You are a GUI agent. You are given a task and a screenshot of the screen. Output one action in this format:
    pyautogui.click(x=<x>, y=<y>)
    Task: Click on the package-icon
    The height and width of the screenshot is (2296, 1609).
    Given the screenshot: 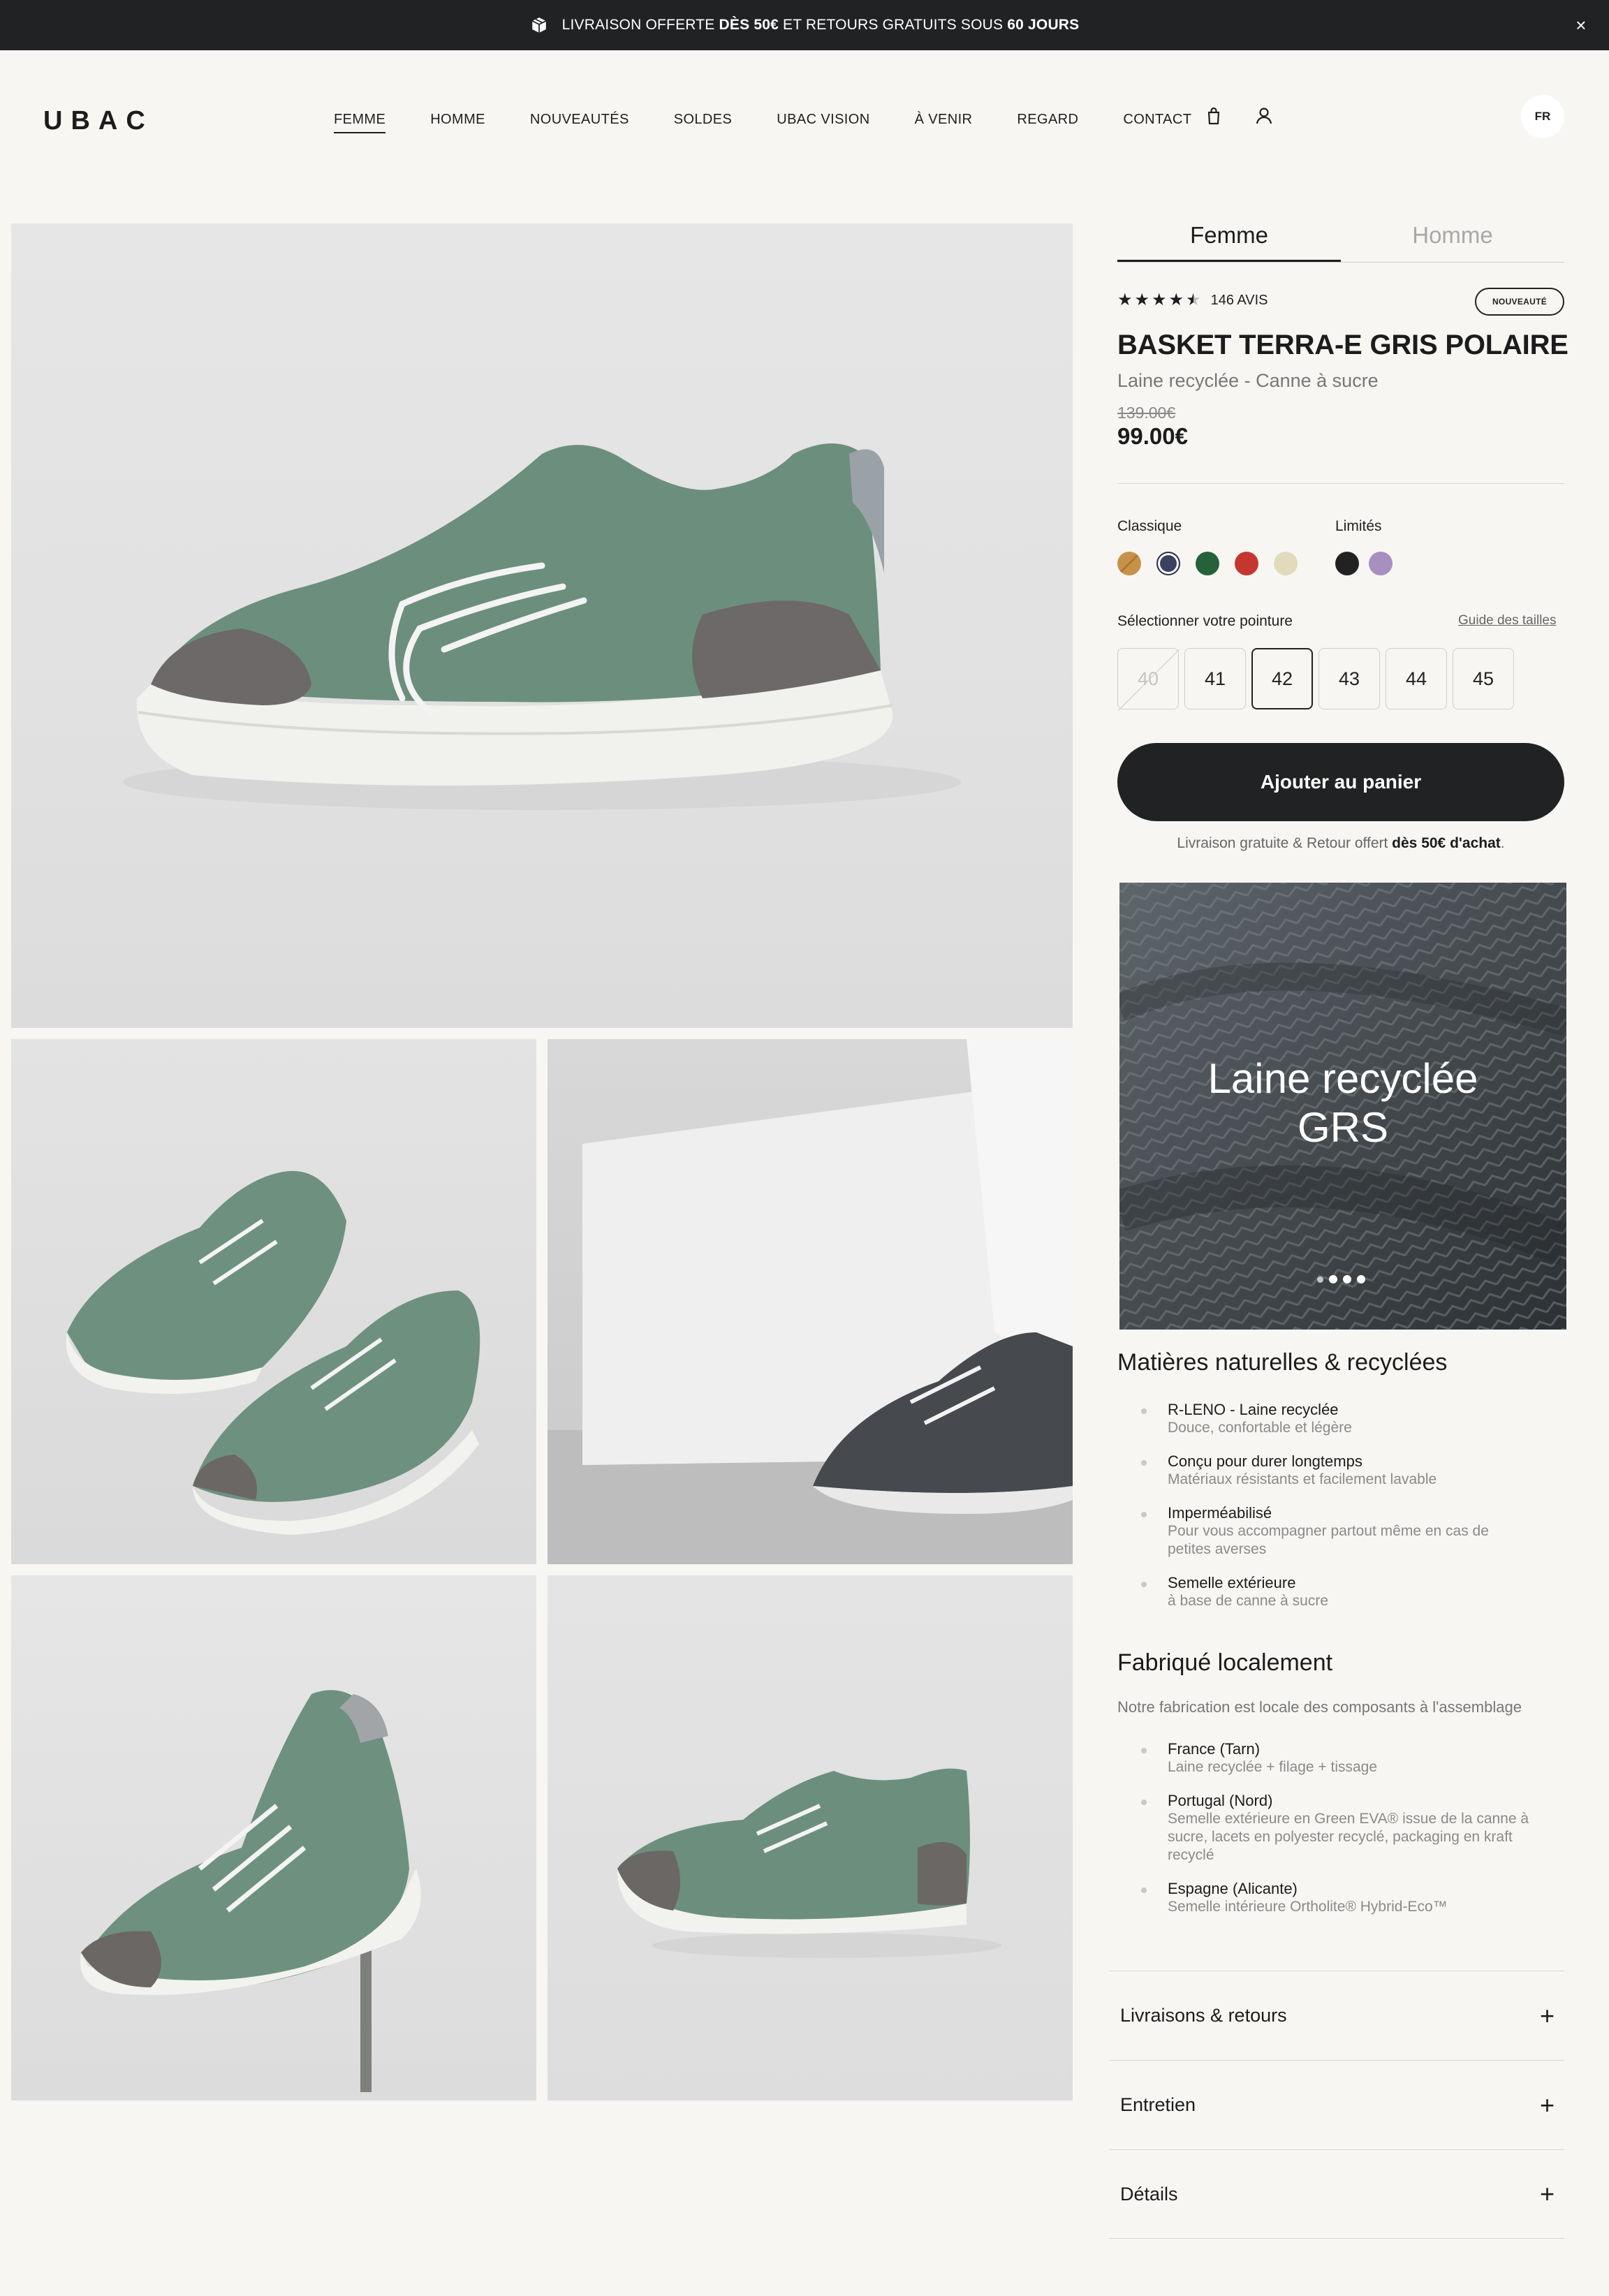 What is the action you would take?
    pyautogui.click(x=538, y=25)
    